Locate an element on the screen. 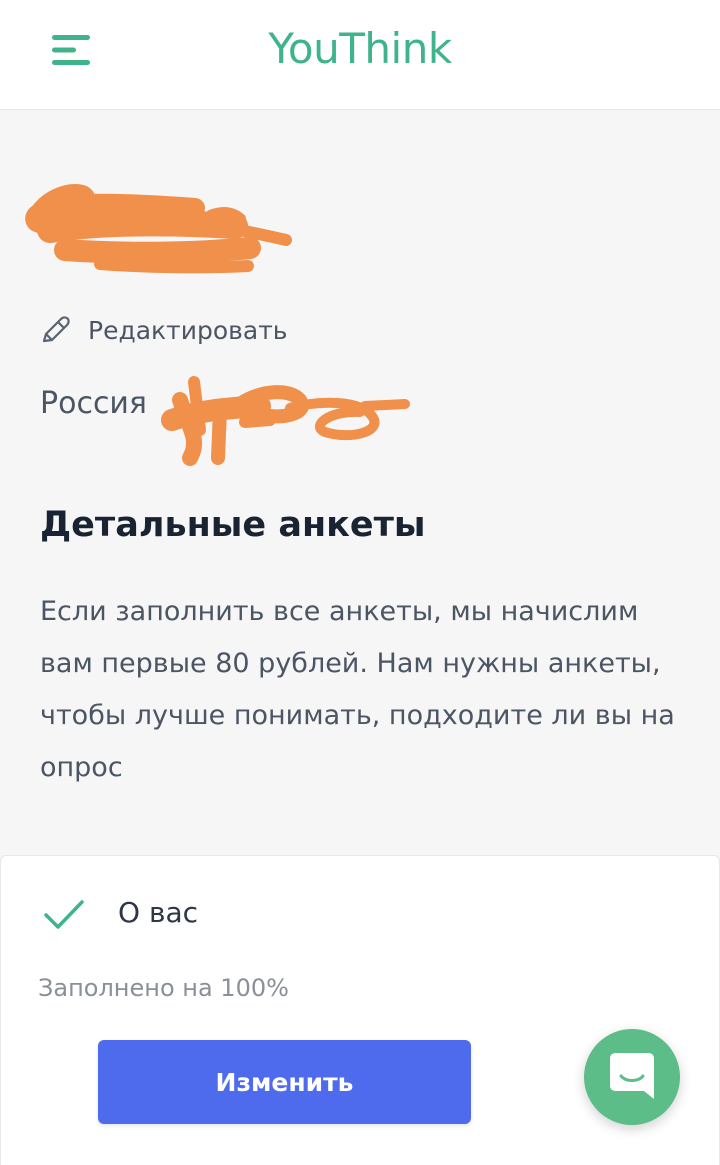 This screenshot has width=720, height=1165. checkmark-icon is located at coordinates (64, 914).